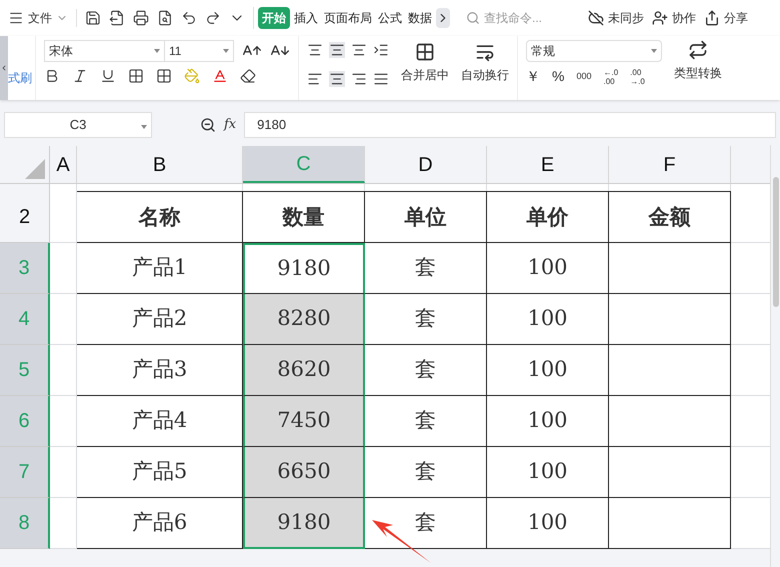  I want to click on table-cell: 7450, so click(304, 421).